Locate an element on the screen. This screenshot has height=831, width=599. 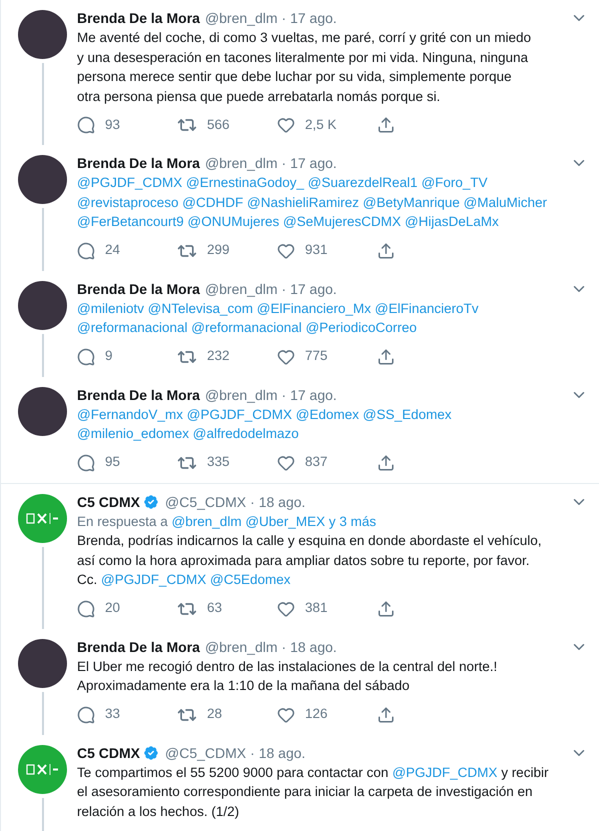
mention-link: @ElFinancieroTv is located at coordinates (426, 308).